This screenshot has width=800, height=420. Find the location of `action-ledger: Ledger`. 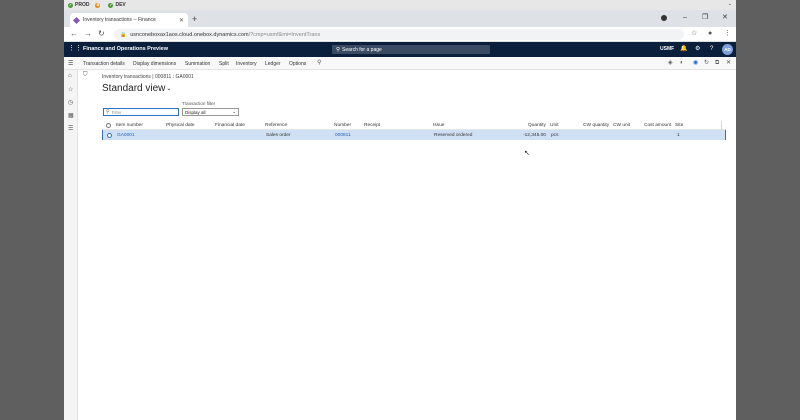

action-ledger: Ledger is located at coordinates (273, 64).